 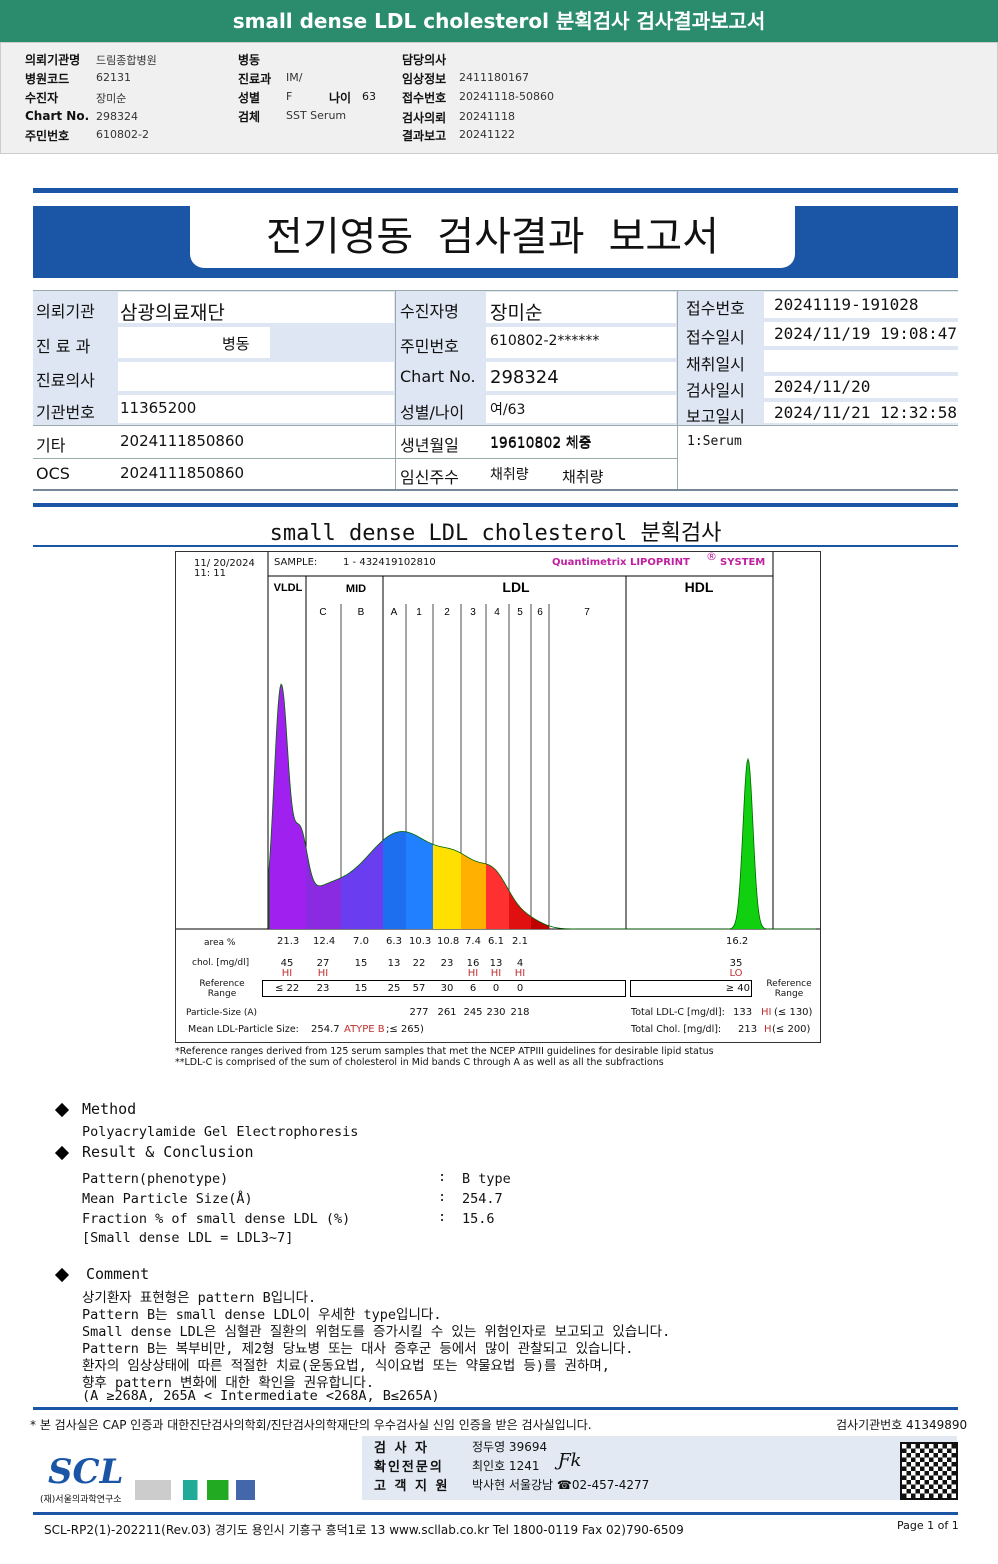 What do you see at coordinates (65, 380) in the screenshot?
I see `row-label: 진료의사` at bounding box center [65, 380].